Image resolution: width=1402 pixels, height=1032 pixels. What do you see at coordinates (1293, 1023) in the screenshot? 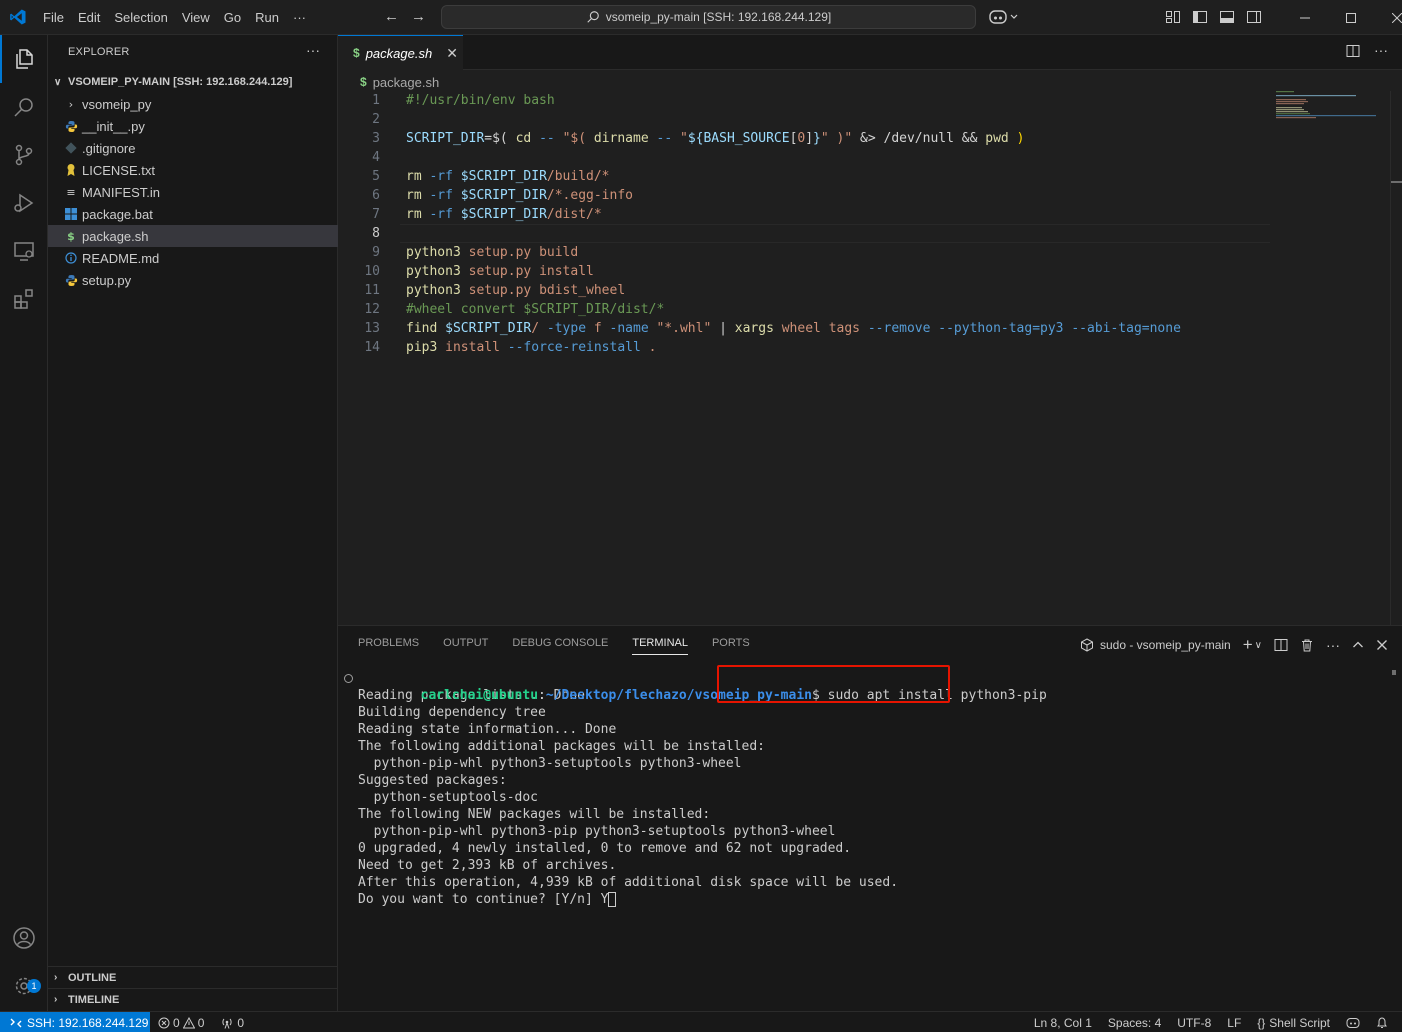
I see `language-mode: {} Shell Script` at bounding box center [1293, 1023].